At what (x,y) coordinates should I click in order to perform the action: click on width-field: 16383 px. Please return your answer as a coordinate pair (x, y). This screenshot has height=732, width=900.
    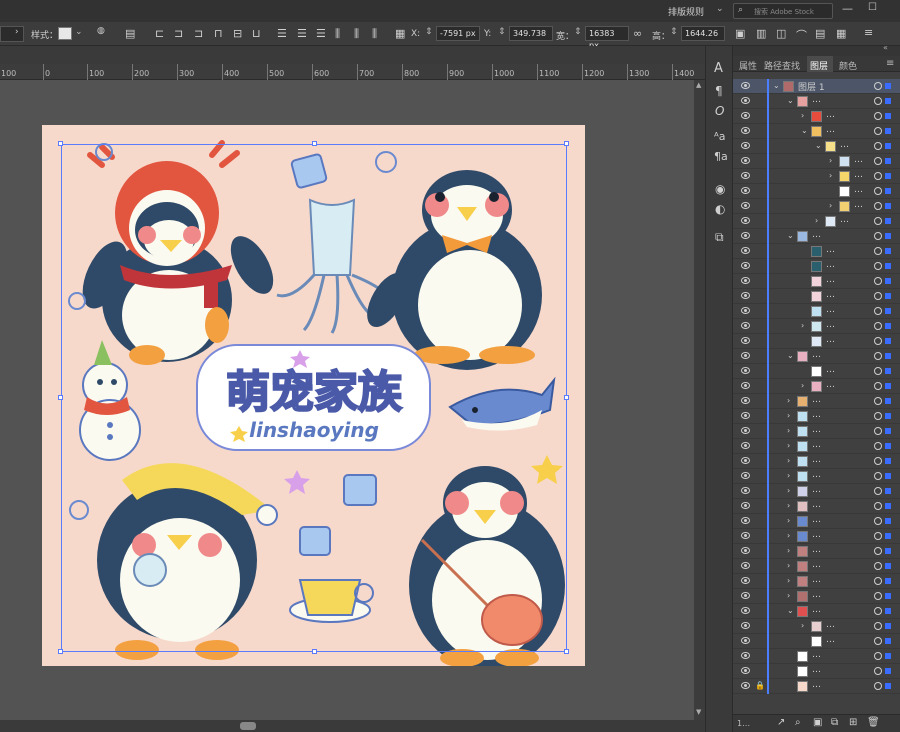
    Looking at the image, I should click on (607, 38).